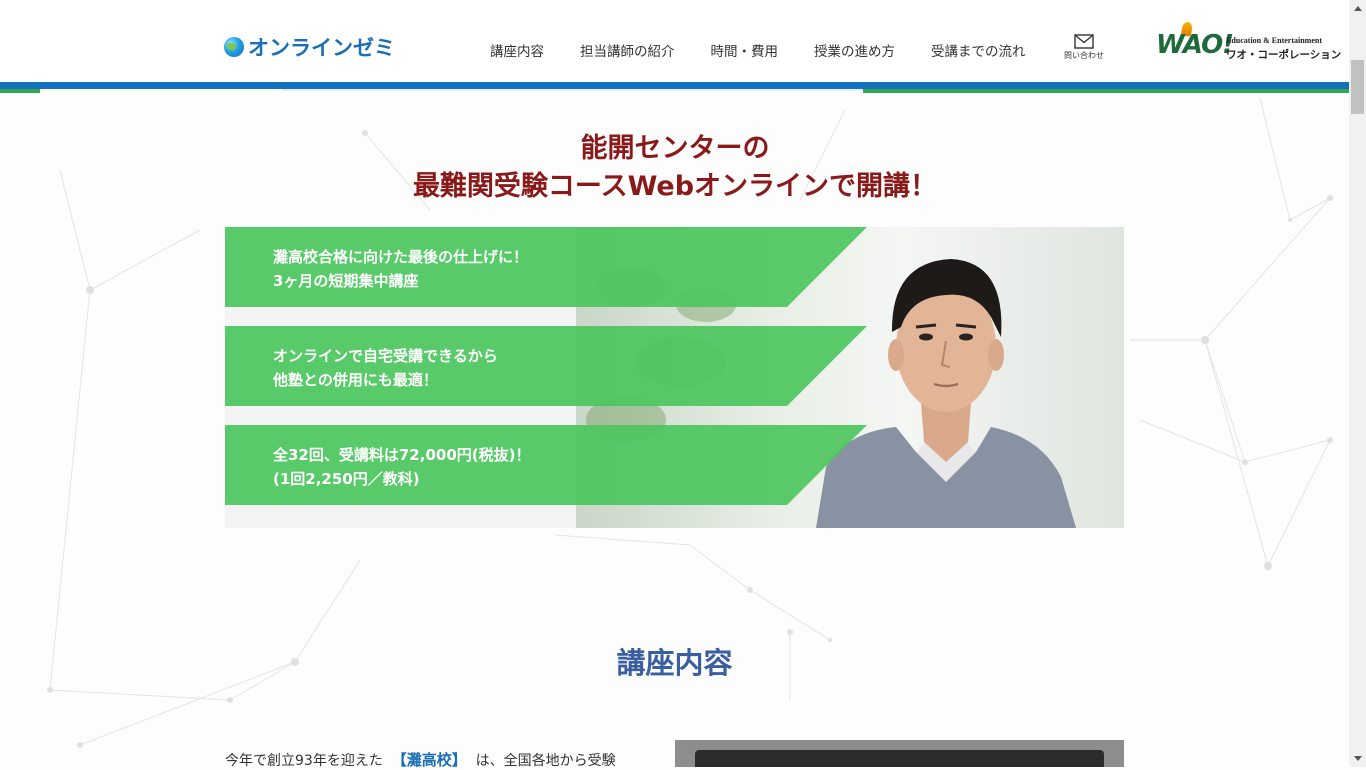 This screenshot has height=770, width=1366. What do you see at coordinates (1357, 383) in the screenshot?
I see `vertical-scrollbar` at bounding box center [1357, 383].